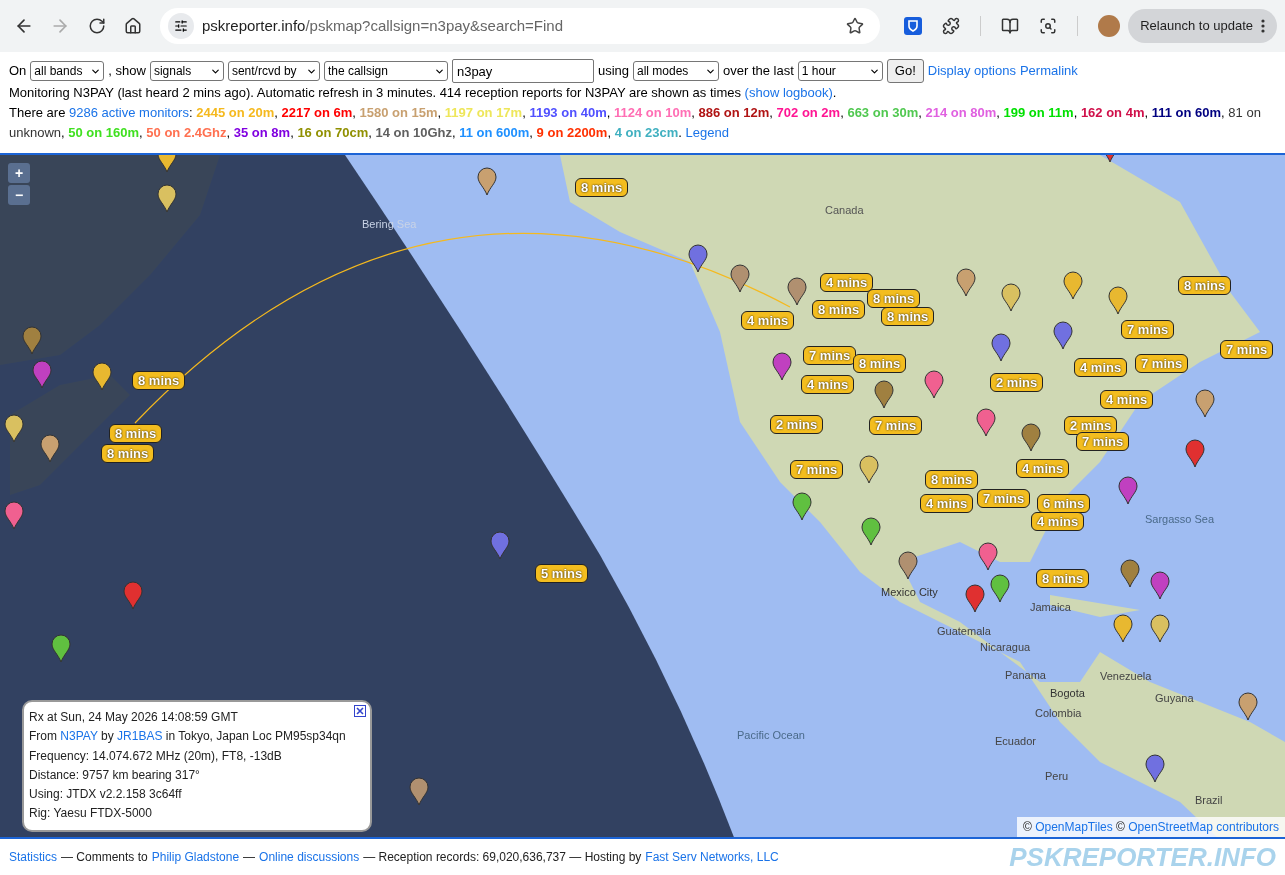 The height and width of the screenshot is (875, 1285). What do you see at coordinates (97, 26) in the screenshot?
I see `reload-icon` at bounding box center [97, 26].